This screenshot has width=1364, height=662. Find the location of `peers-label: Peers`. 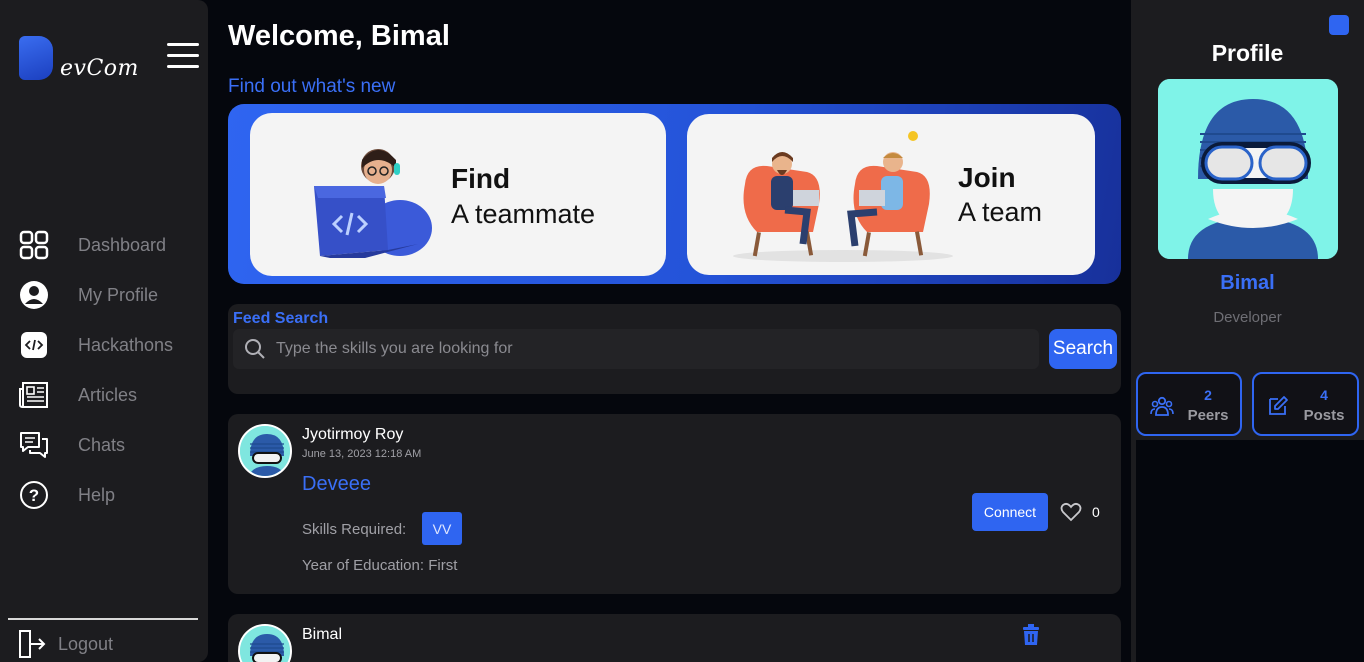

peers-label: Peers is located at coordinates (1208, 415).